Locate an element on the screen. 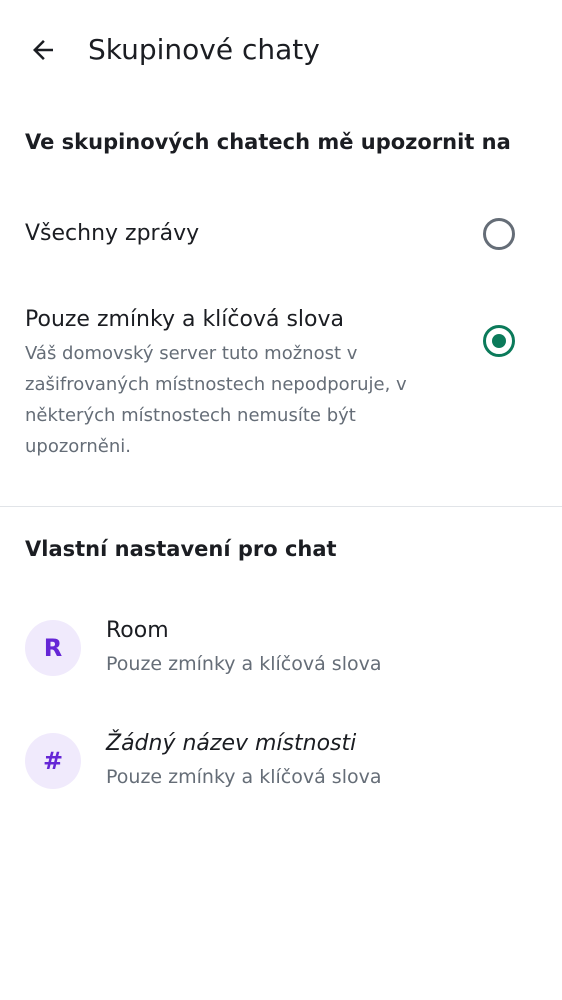  room-name: Room is located at coordinates (137, 630).